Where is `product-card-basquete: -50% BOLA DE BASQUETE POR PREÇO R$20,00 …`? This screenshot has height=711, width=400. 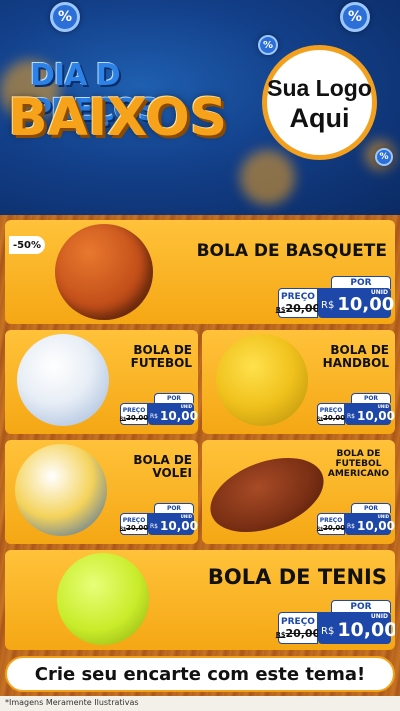 product-card-basquete: -50% BOLA DE BASQUETE POR PREÇO R$20,00 … is located at coordinates (200, 272).